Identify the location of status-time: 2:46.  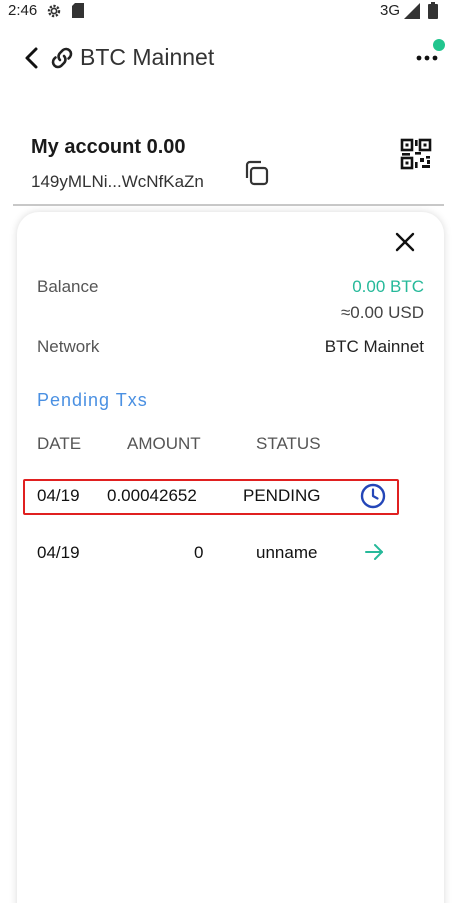
(23, 10).